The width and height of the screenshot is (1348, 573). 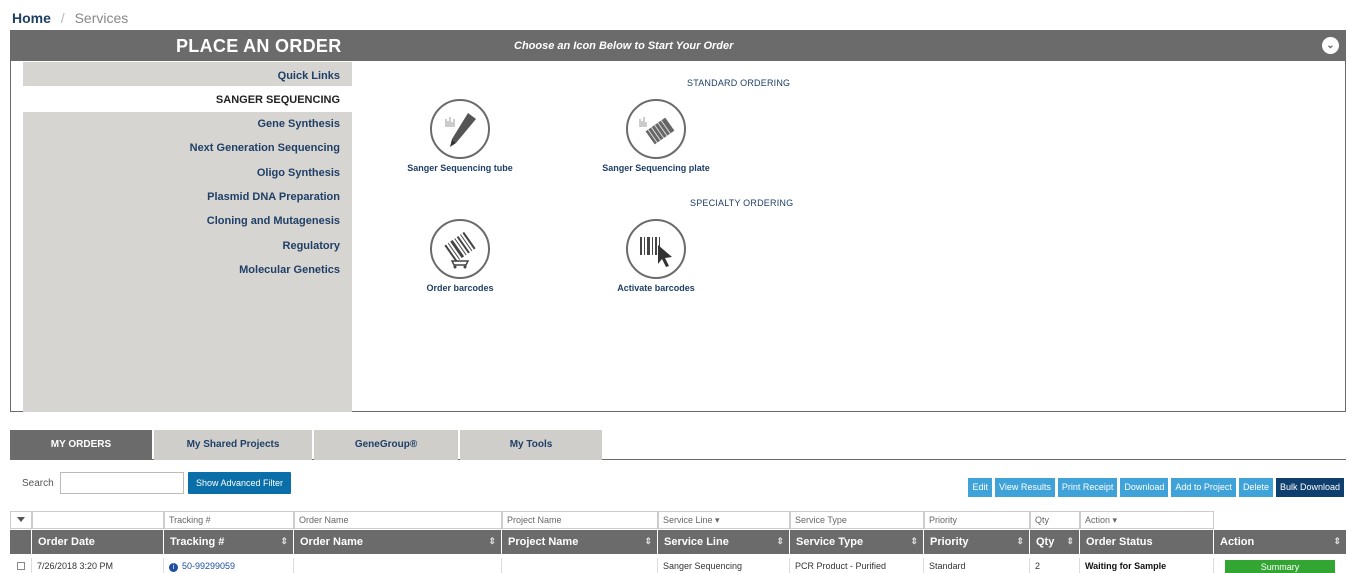 What do you see at coordinates (460, 129) in the screenshot?
I see `sequencing-tube-icon` at bounding box center [460, 129].